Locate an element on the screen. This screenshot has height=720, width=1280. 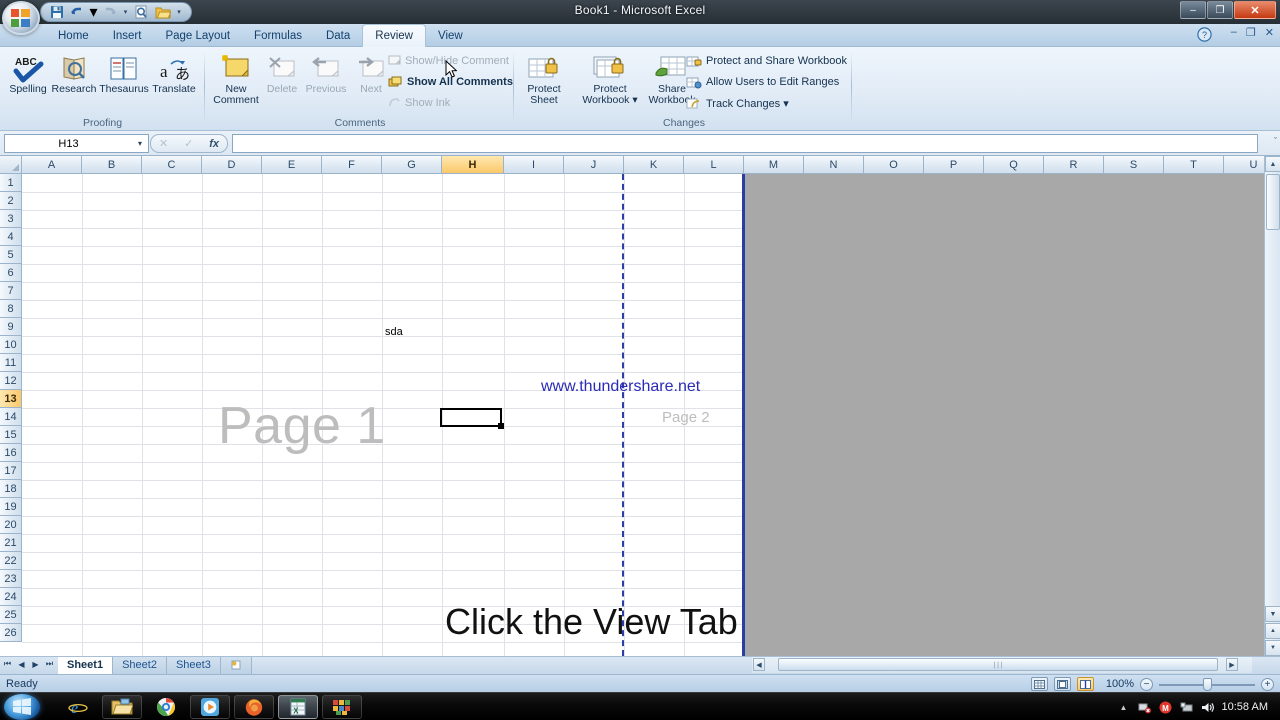
track-changes-button: Track Changes ▾ is located at coordinates (737, 103).